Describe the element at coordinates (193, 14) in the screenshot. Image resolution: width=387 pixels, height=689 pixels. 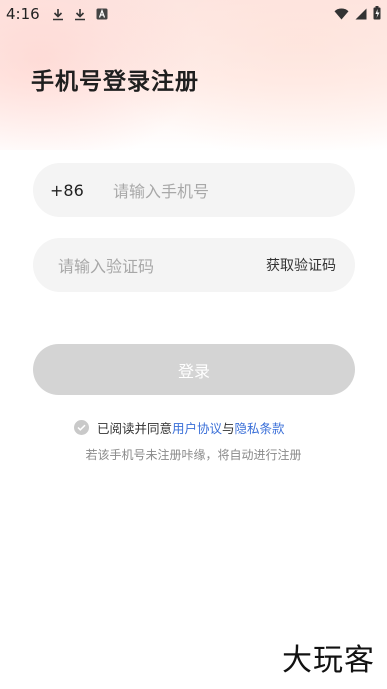
I see `status-bar: 4:16` at that location.